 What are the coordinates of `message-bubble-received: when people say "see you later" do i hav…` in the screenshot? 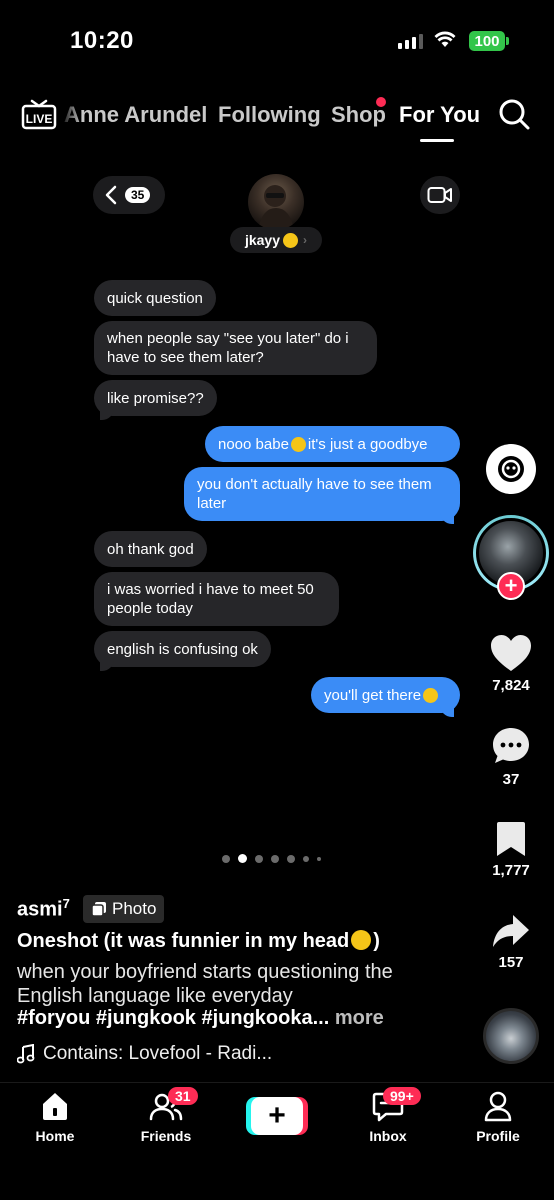 It's located at (235, 348).